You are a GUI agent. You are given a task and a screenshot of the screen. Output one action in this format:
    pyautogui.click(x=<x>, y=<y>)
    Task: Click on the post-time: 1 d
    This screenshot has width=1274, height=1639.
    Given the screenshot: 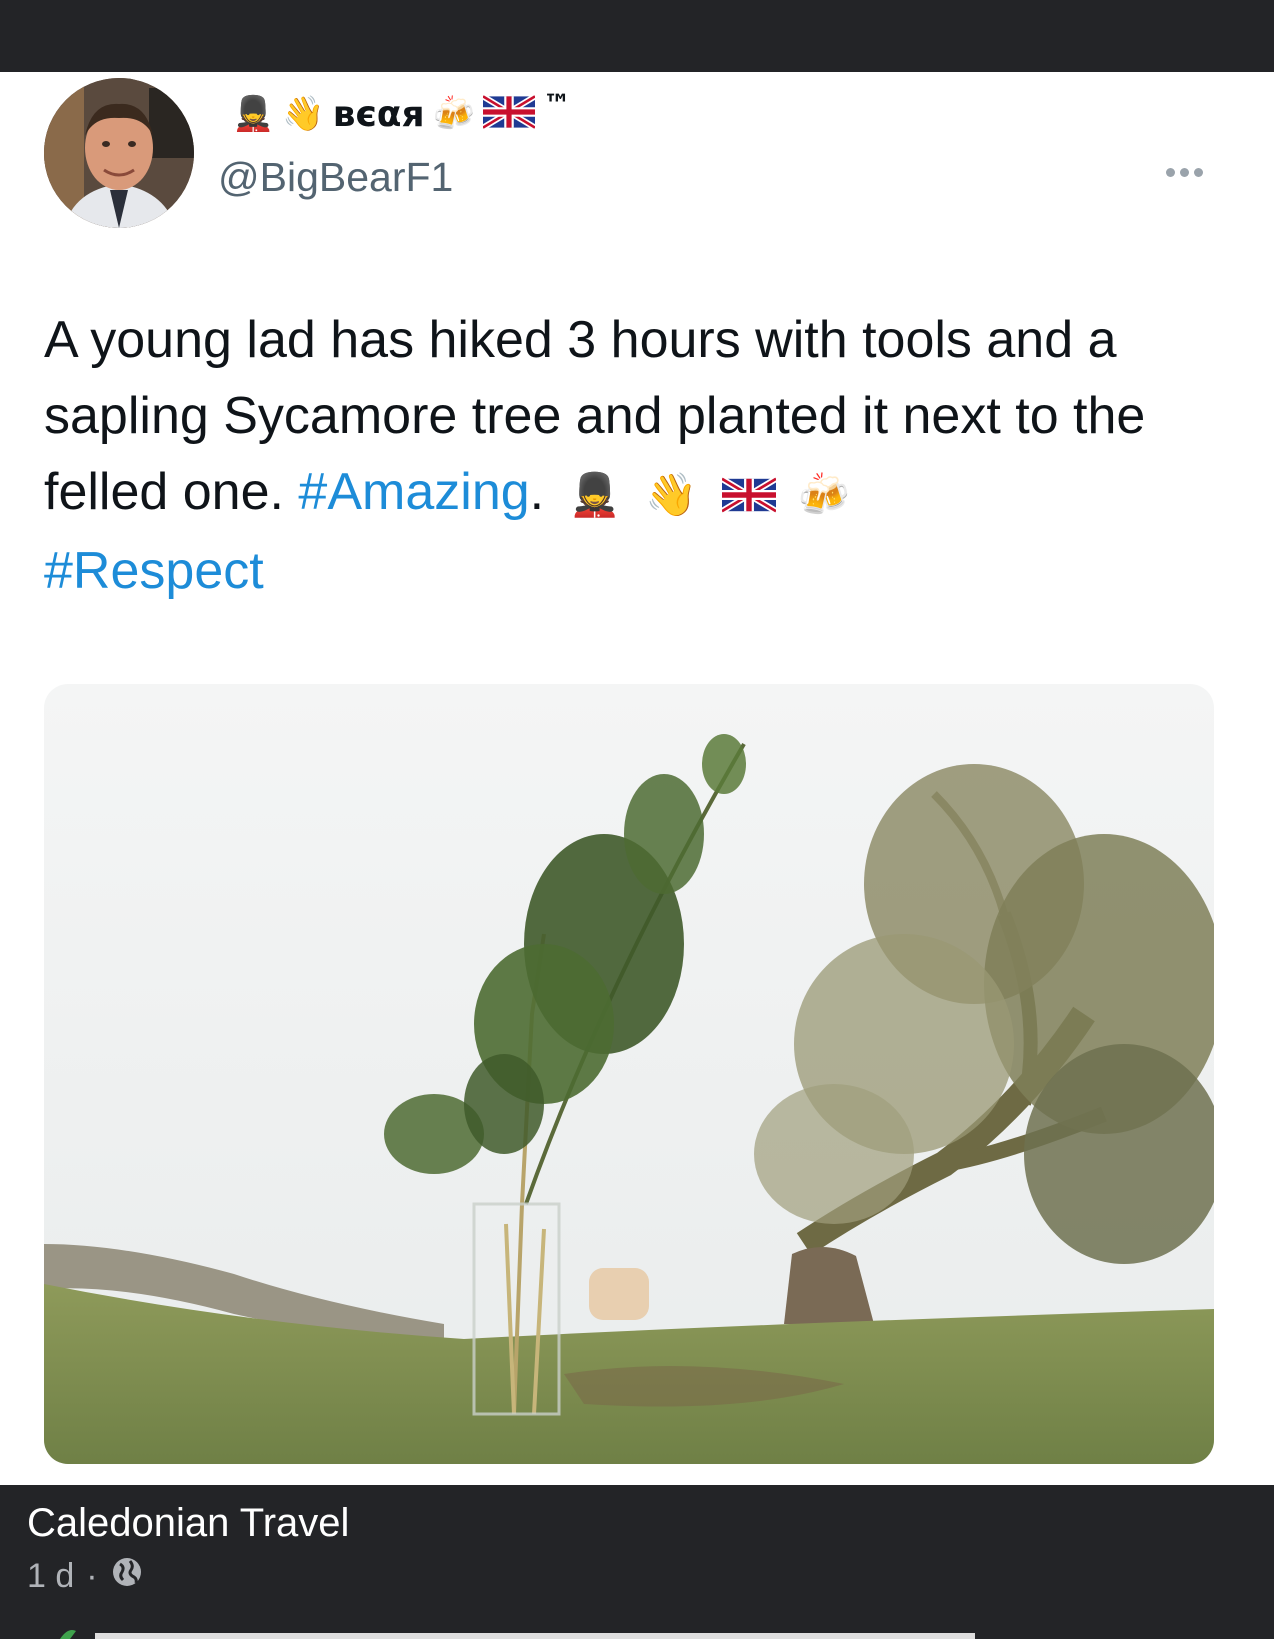 What is the action you would take?
    pyautogui.click(x=50, y=1576)
    